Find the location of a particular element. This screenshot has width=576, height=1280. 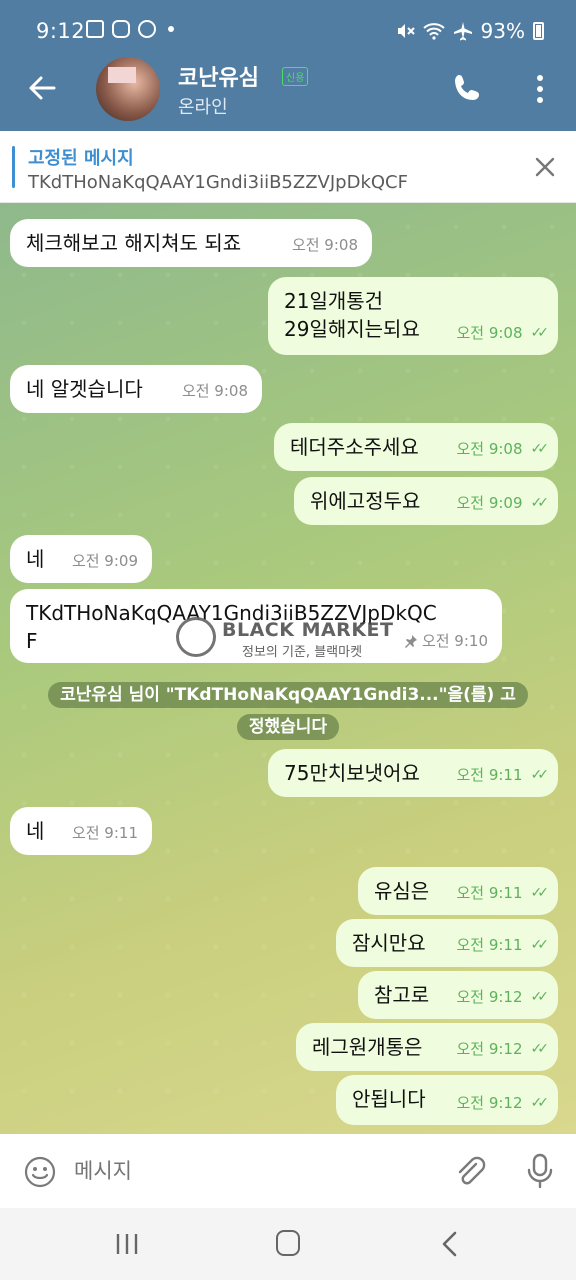

contact-online-status: 온라인 is located at coordinates (203, 107).